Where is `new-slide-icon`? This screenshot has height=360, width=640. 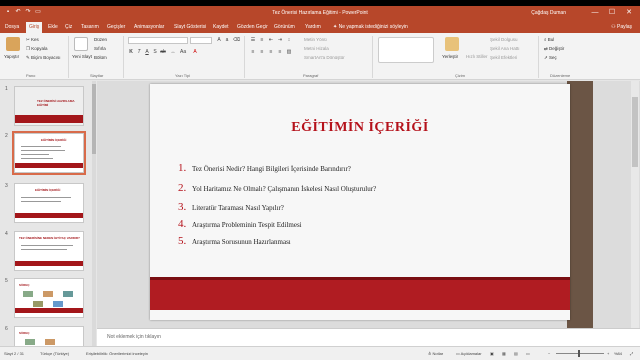
new-slide-icon is located at coordinates (81, 44).